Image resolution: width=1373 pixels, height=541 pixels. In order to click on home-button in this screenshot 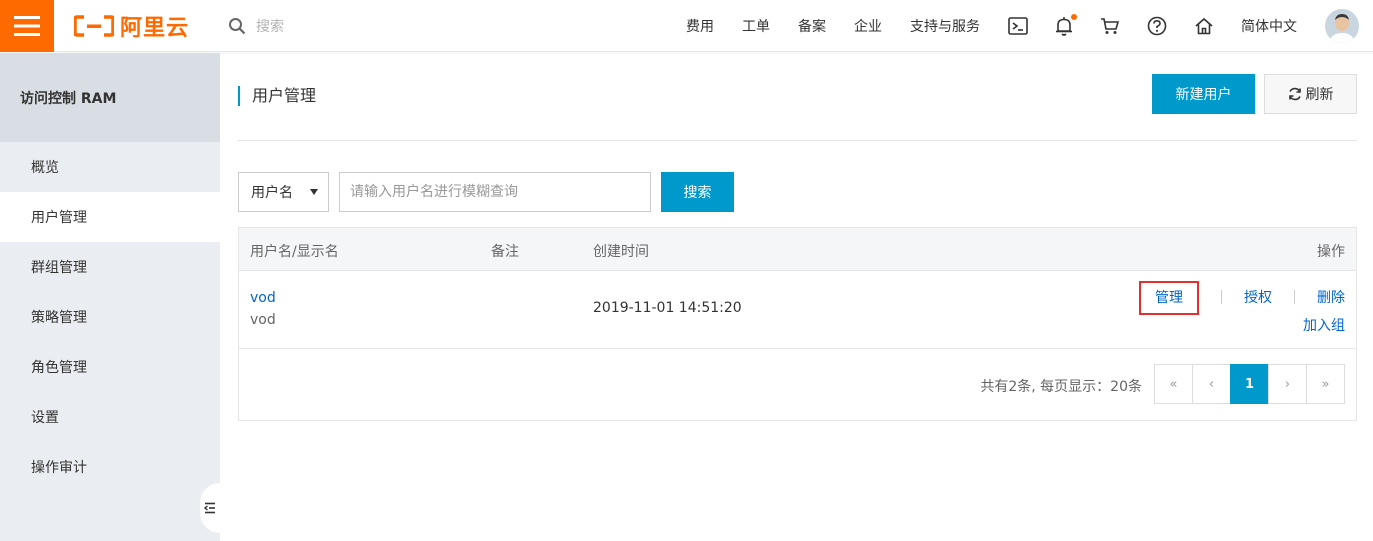, I will do `click(1204, 26)`.